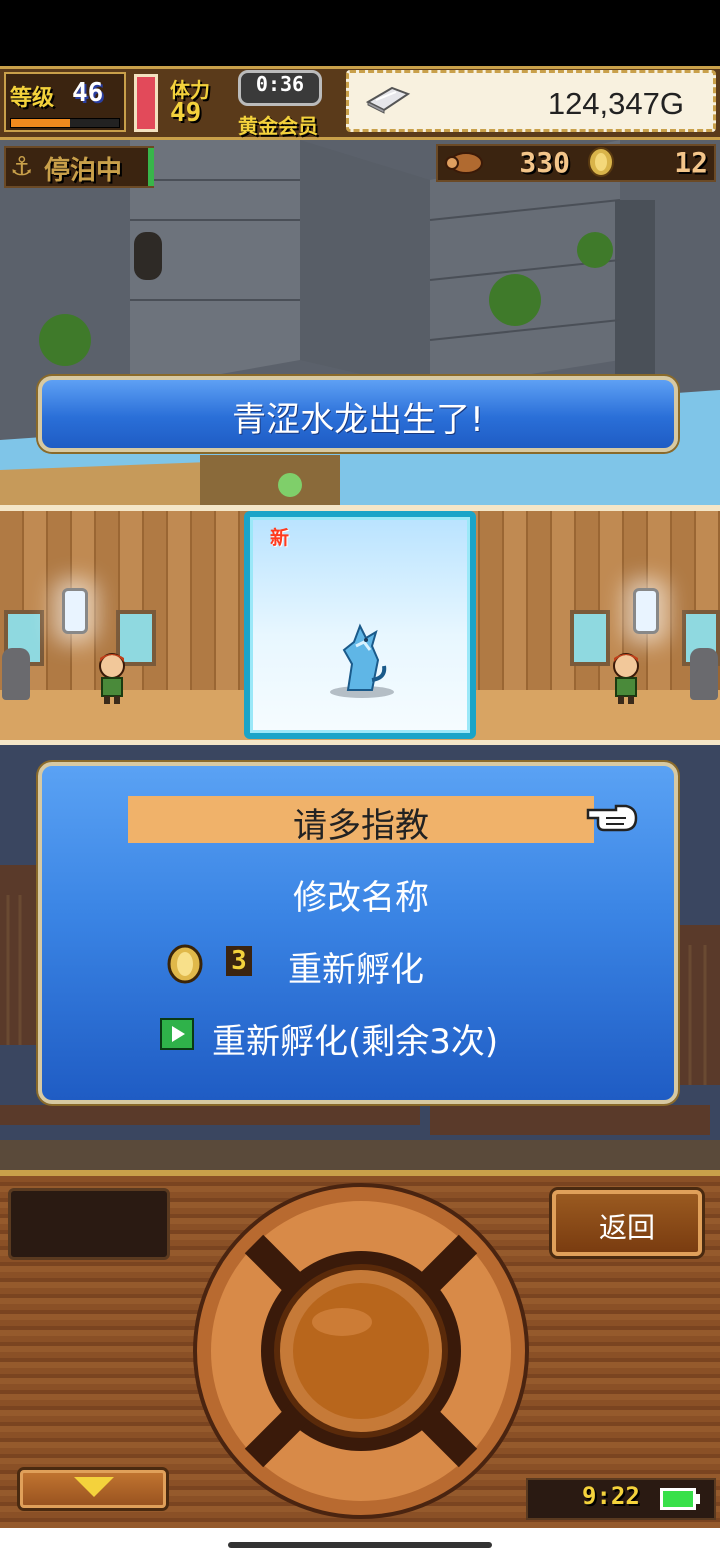 This screenshot has width=720, height=1560. What do you see at coordinates (361, 894) in the screenshot?
I see `menu-option-rename: 修改名称` at bounding box center [361, 894].